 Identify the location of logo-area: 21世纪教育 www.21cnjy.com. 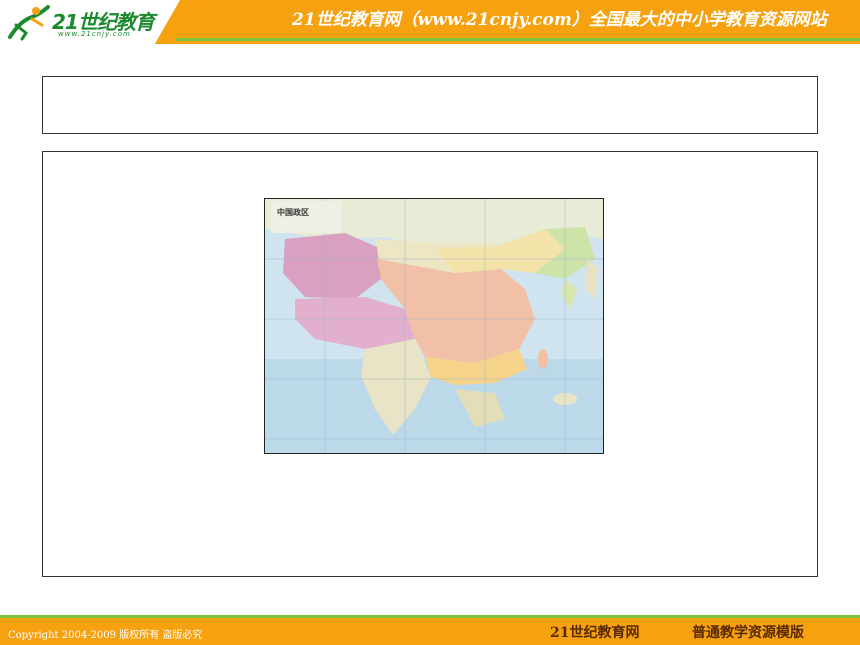
(90, 22).